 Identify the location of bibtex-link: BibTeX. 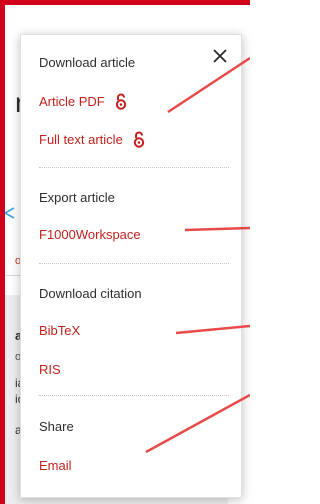
(59, 330).